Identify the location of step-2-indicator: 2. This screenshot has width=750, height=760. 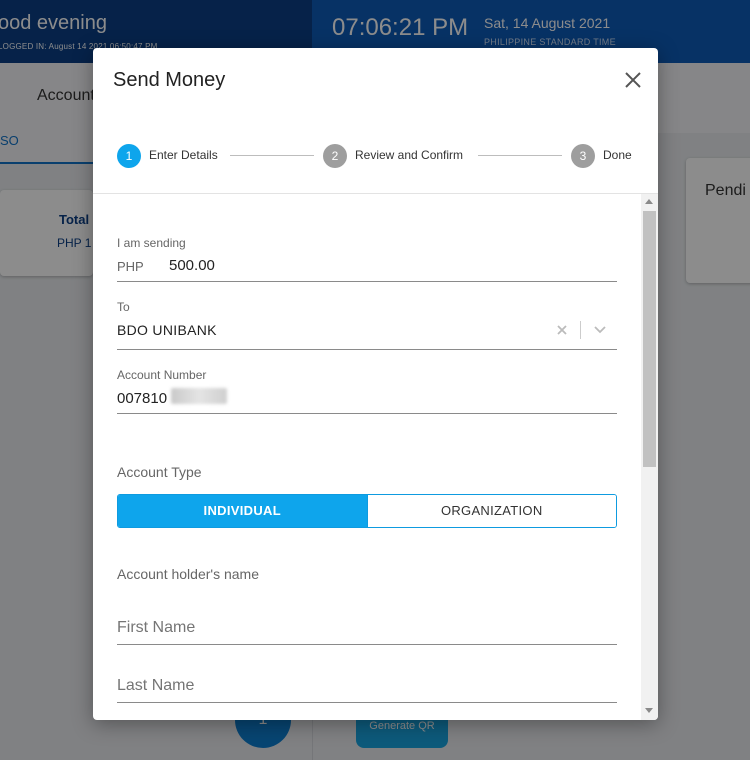
(335, 156).